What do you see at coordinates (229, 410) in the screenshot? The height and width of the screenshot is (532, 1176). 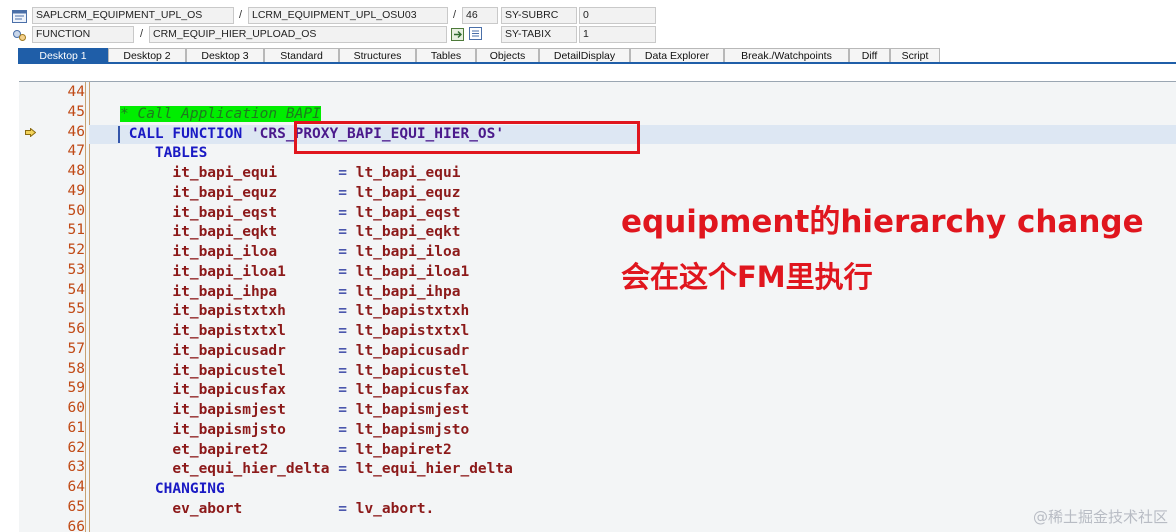 I see `code-token-var: it_bapismjest` at bounding box center [229, 410].